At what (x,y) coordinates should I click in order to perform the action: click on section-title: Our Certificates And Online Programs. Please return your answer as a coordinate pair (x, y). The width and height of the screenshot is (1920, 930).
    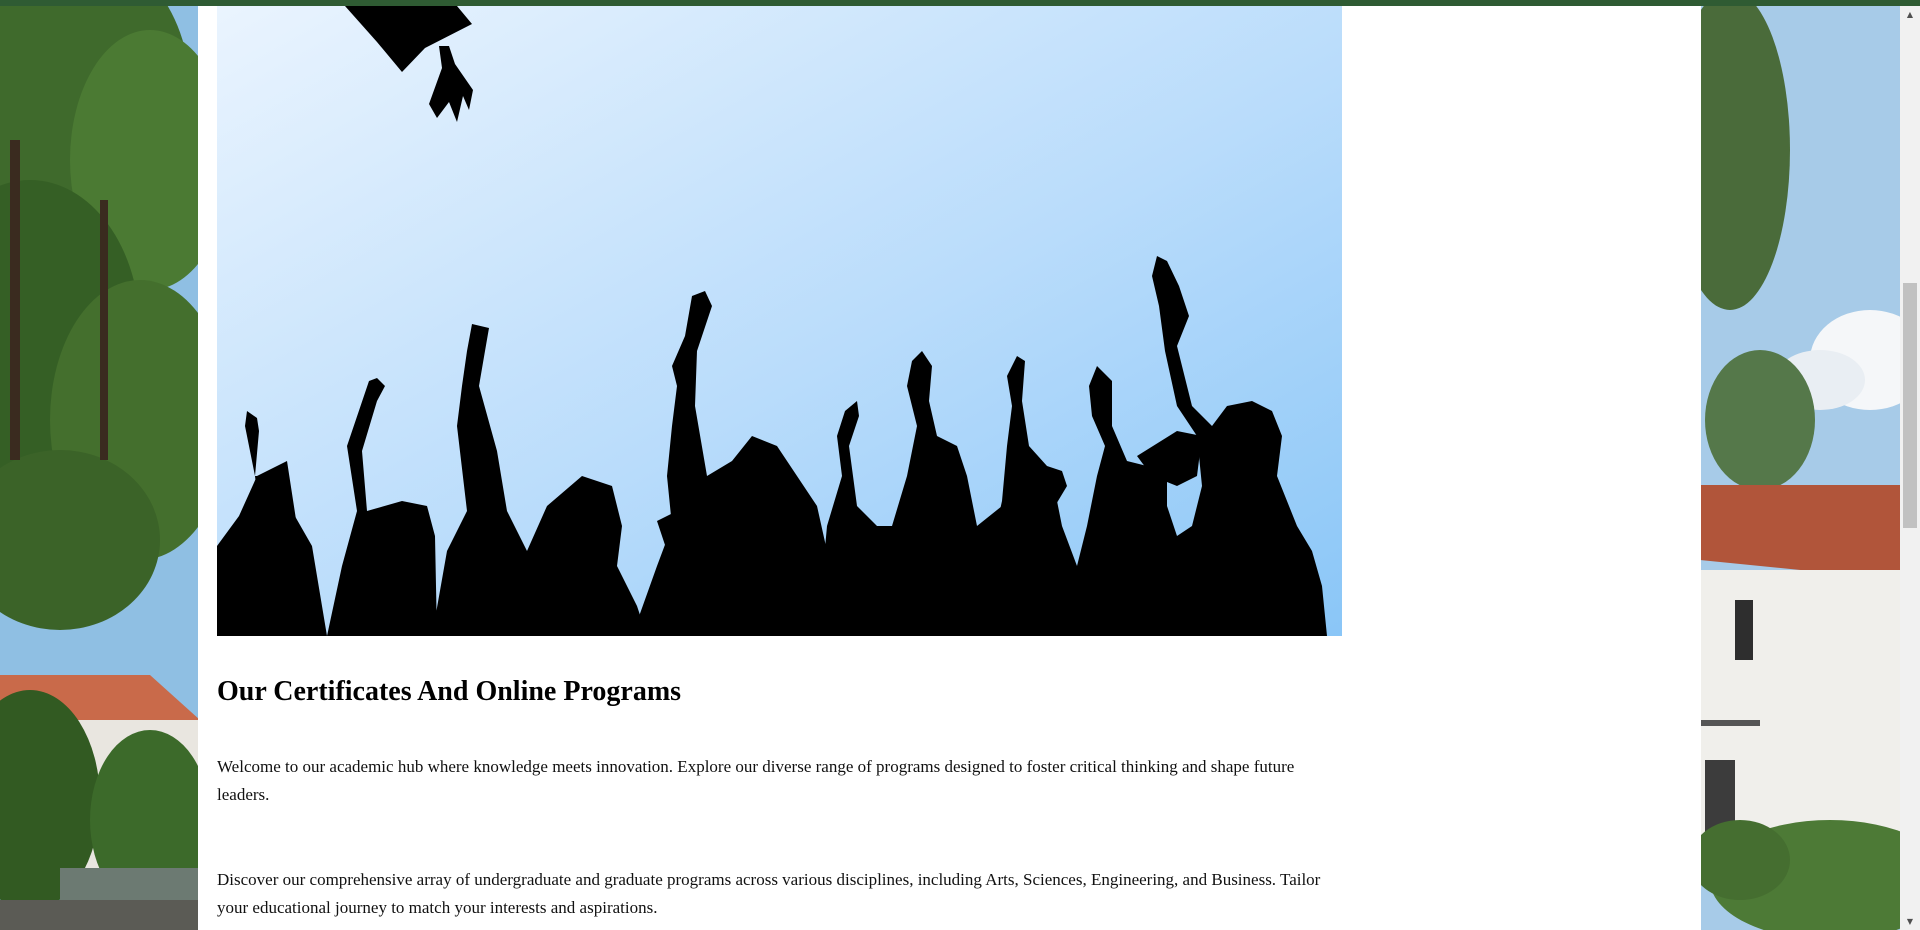
    Looking at the image, I should click on (449, 691).